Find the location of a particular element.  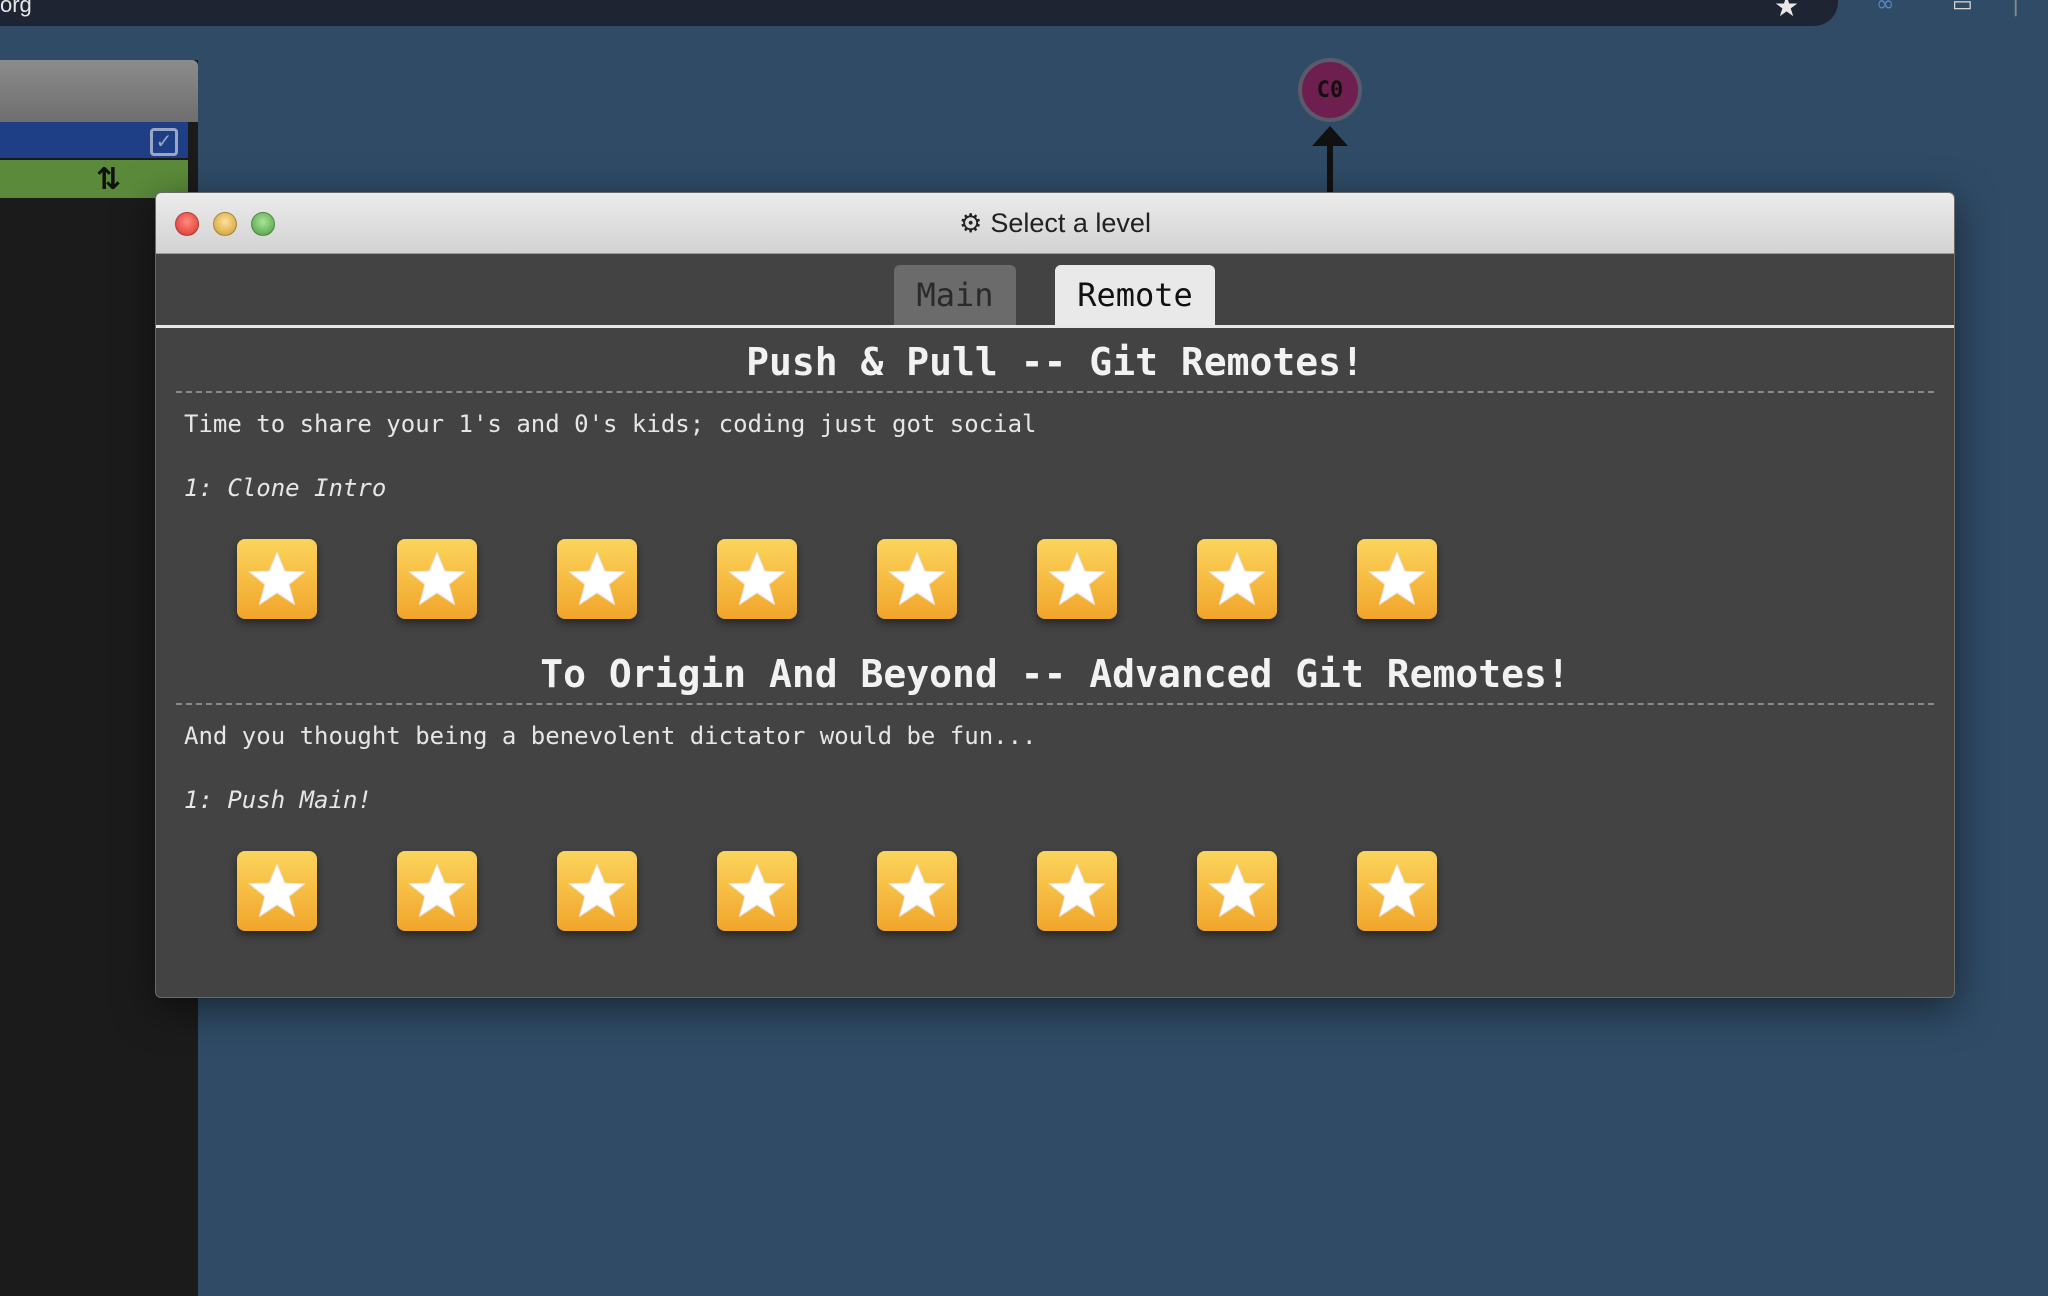

bookmark-star-icon: ★ is located at coordinates (1786, 11).